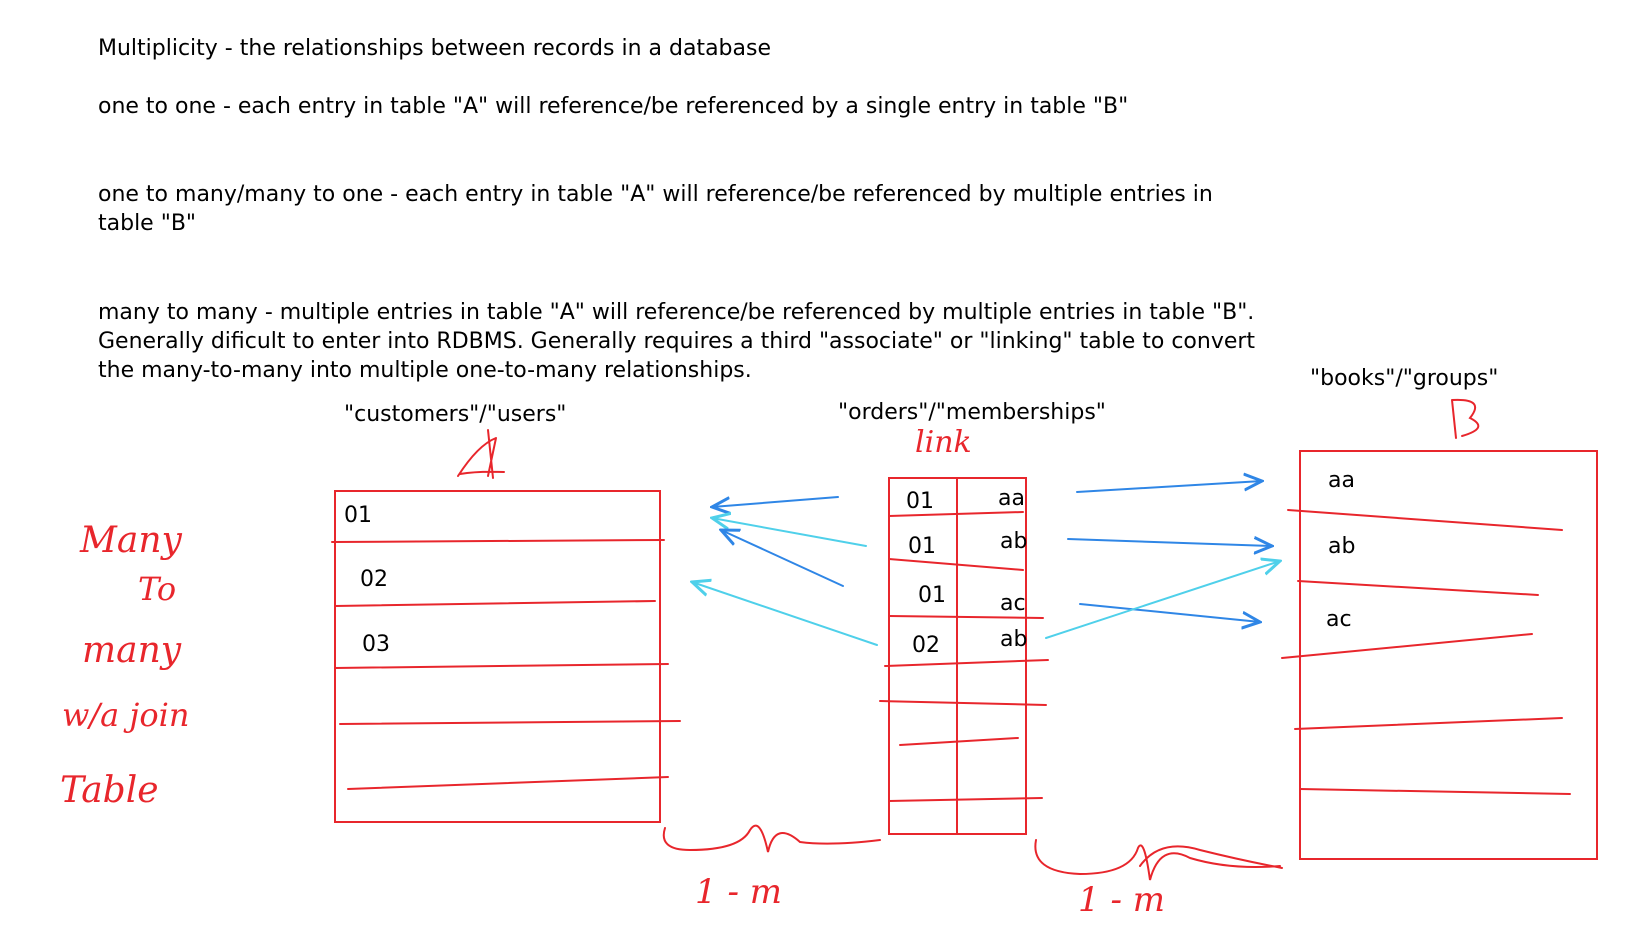 The image size is (1648, 927). Describe the element at coordinates (126, 715) in the screenshot. I see `side-note-line: w/a join` at that location.